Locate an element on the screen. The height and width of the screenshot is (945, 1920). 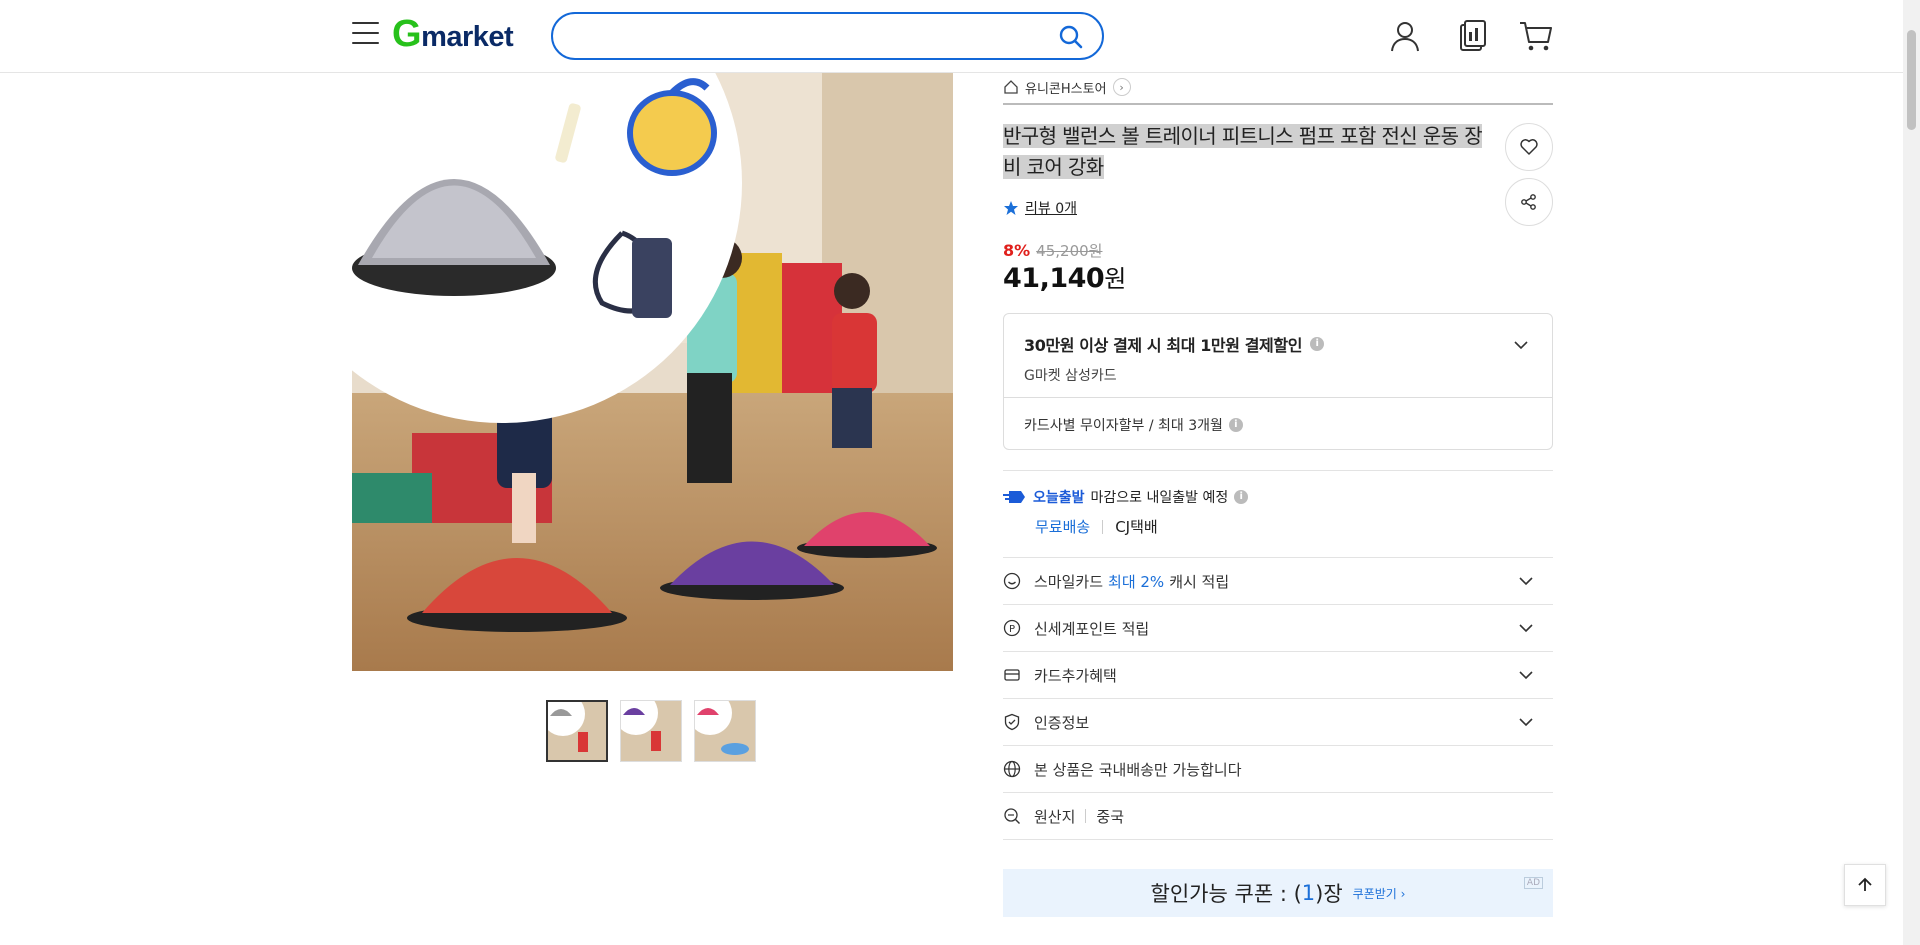
home-icon is located at coordinates (1011, 87).